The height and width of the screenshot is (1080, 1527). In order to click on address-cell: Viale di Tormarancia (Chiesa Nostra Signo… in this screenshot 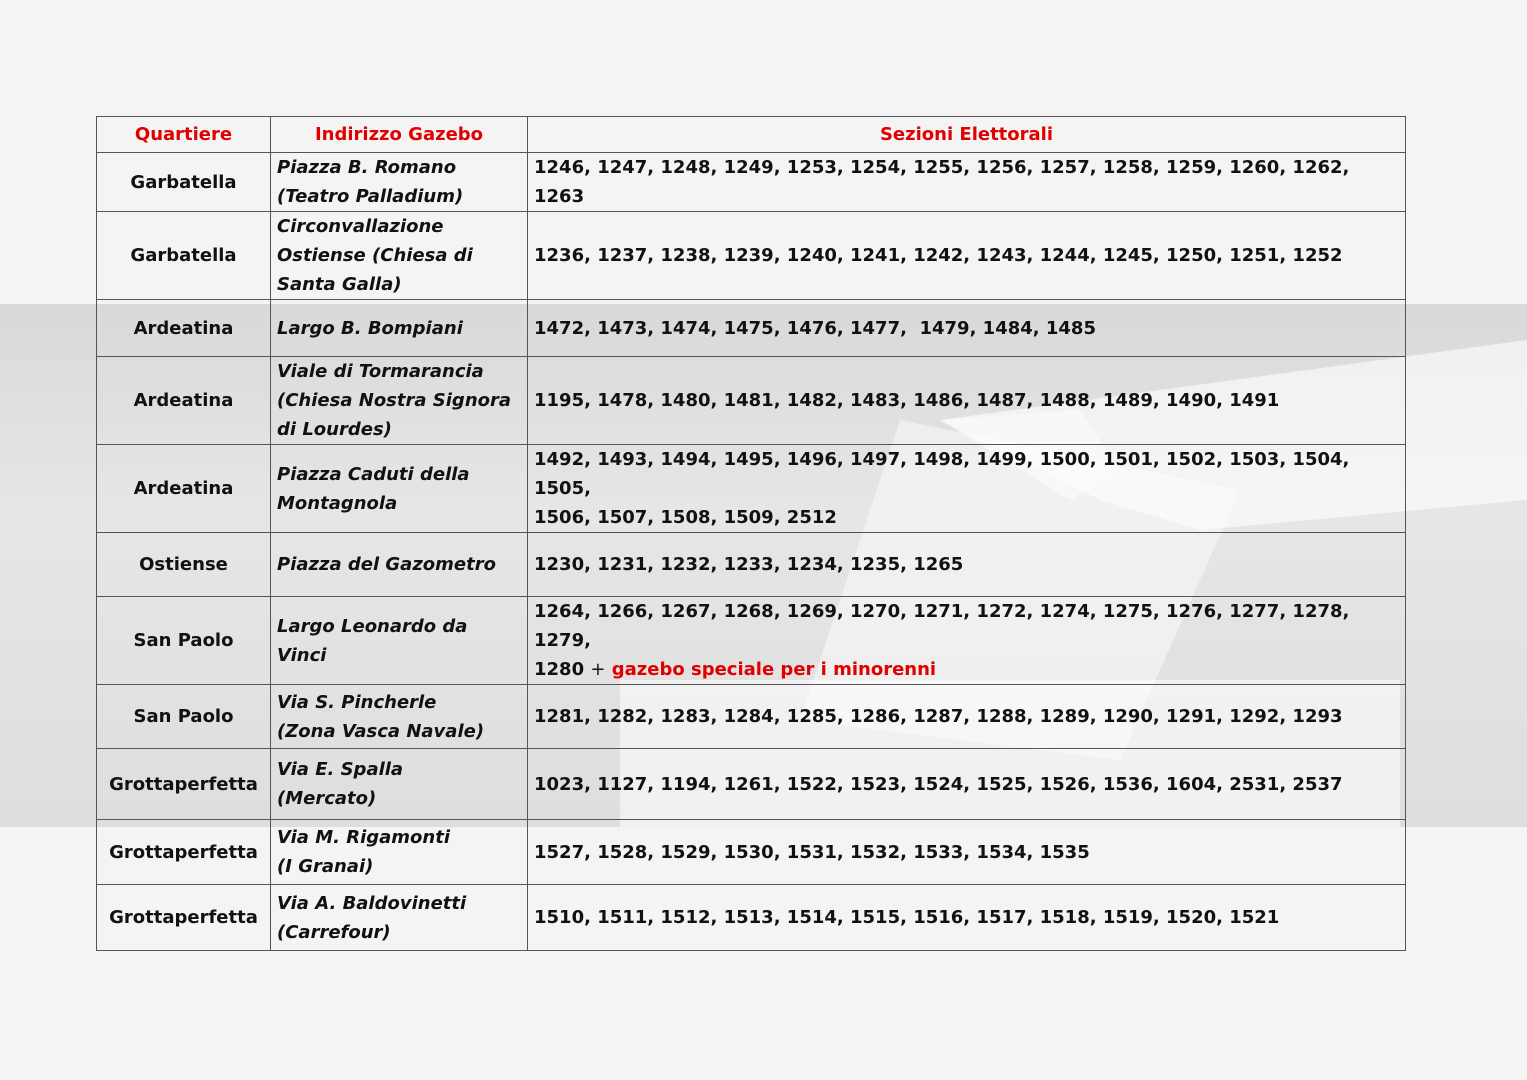, I will do `click(399, 400)`.